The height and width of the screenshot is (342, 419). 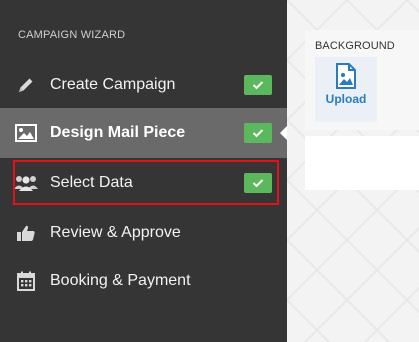 What do you see at coordinates (346, 76) in the screenshot?
I see `image-upload-icon` at bounding box center [346, 76].